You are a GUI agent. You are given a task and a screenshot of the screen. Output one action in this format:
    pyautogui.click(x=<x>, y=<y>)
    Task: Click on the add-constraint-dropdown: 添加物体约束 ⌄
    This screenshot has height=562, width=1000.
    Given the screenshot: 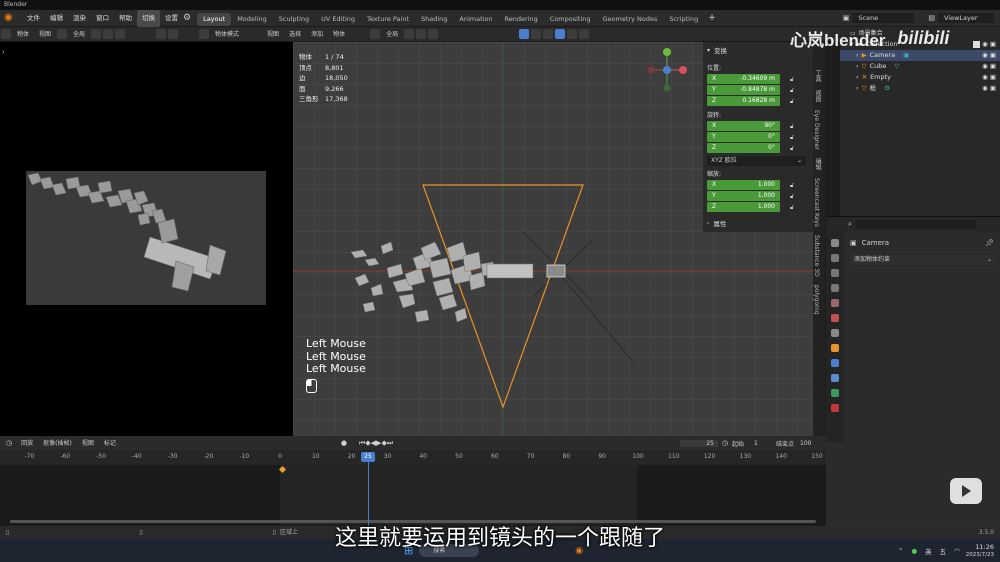 What is the action you would take?
    pyautogui.click(x=923, y=260)
    